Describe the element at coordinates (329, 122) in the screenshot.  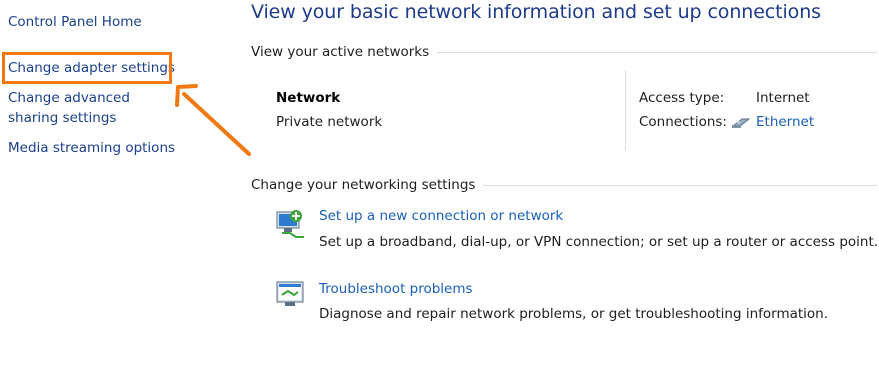
I see `network-type: Private network` at that location.